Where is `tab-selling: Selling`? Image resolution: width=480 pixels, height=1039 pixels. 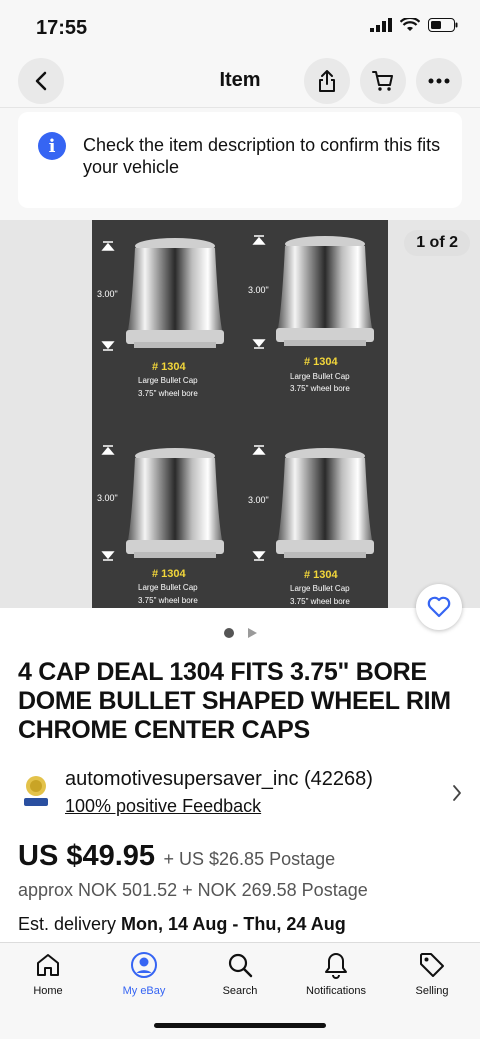
tab-selling: Selling is located at coordinates (432, 974).